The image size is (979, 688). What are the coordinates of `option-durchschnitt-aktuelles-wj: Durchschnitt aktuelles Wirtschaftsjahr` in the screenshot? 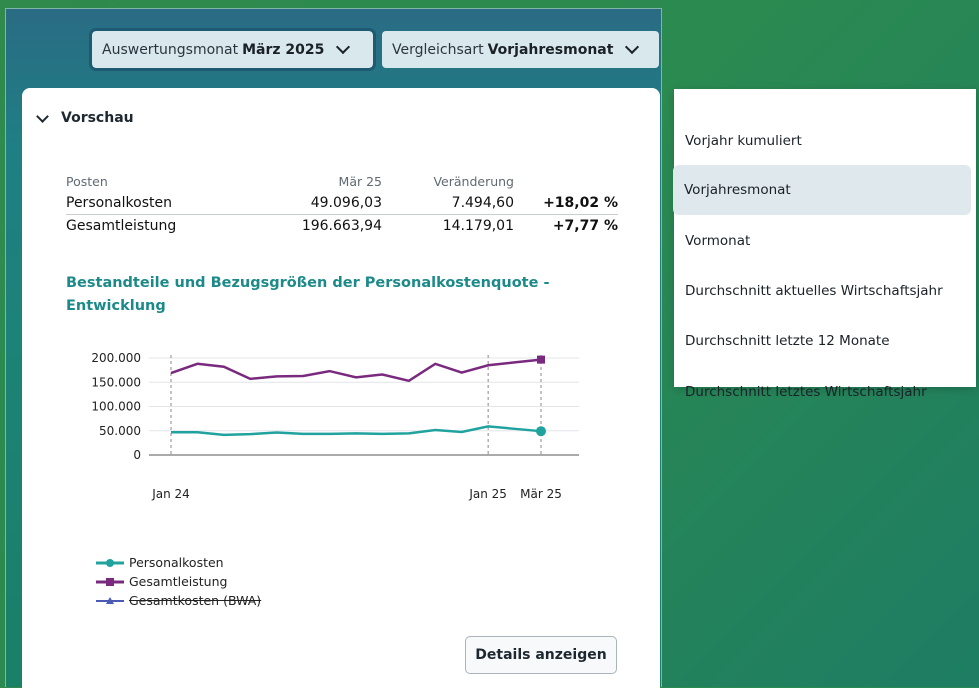 It's located at (825, 291).